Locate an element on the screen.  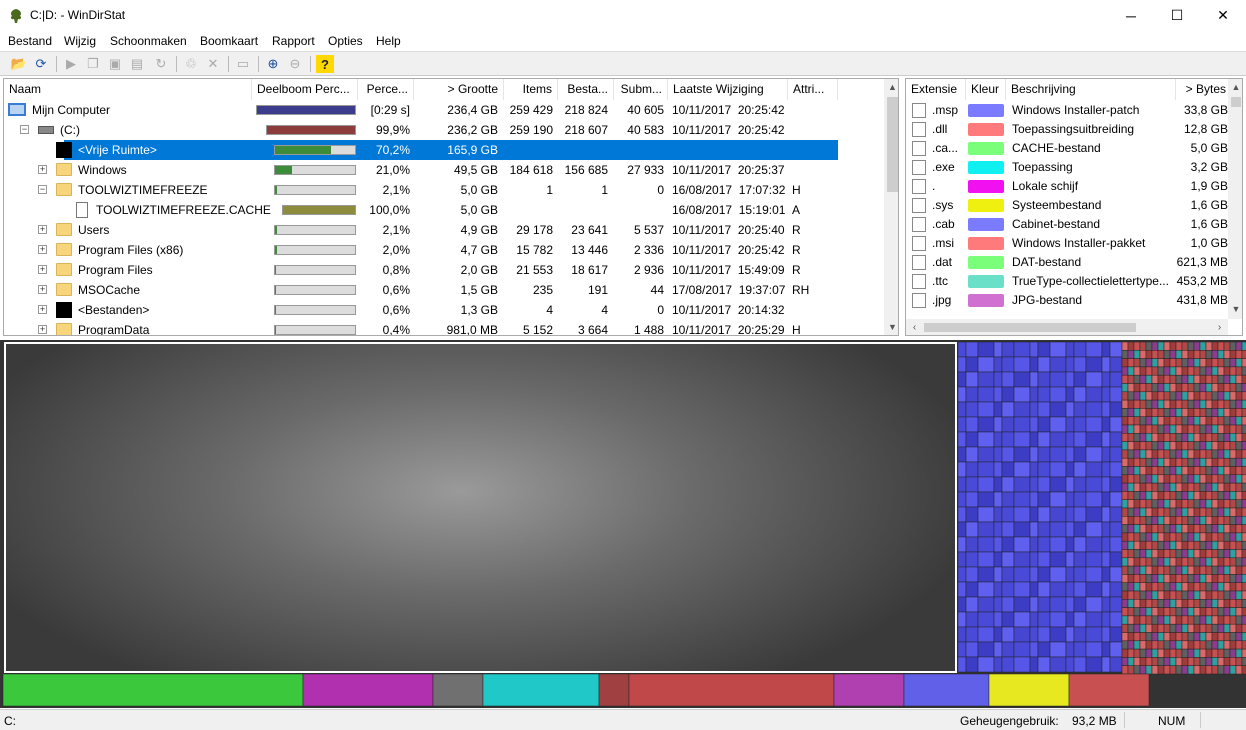
tree-vertical-scrollbar: ▲ ▼ is located at coordinates (891, 207).